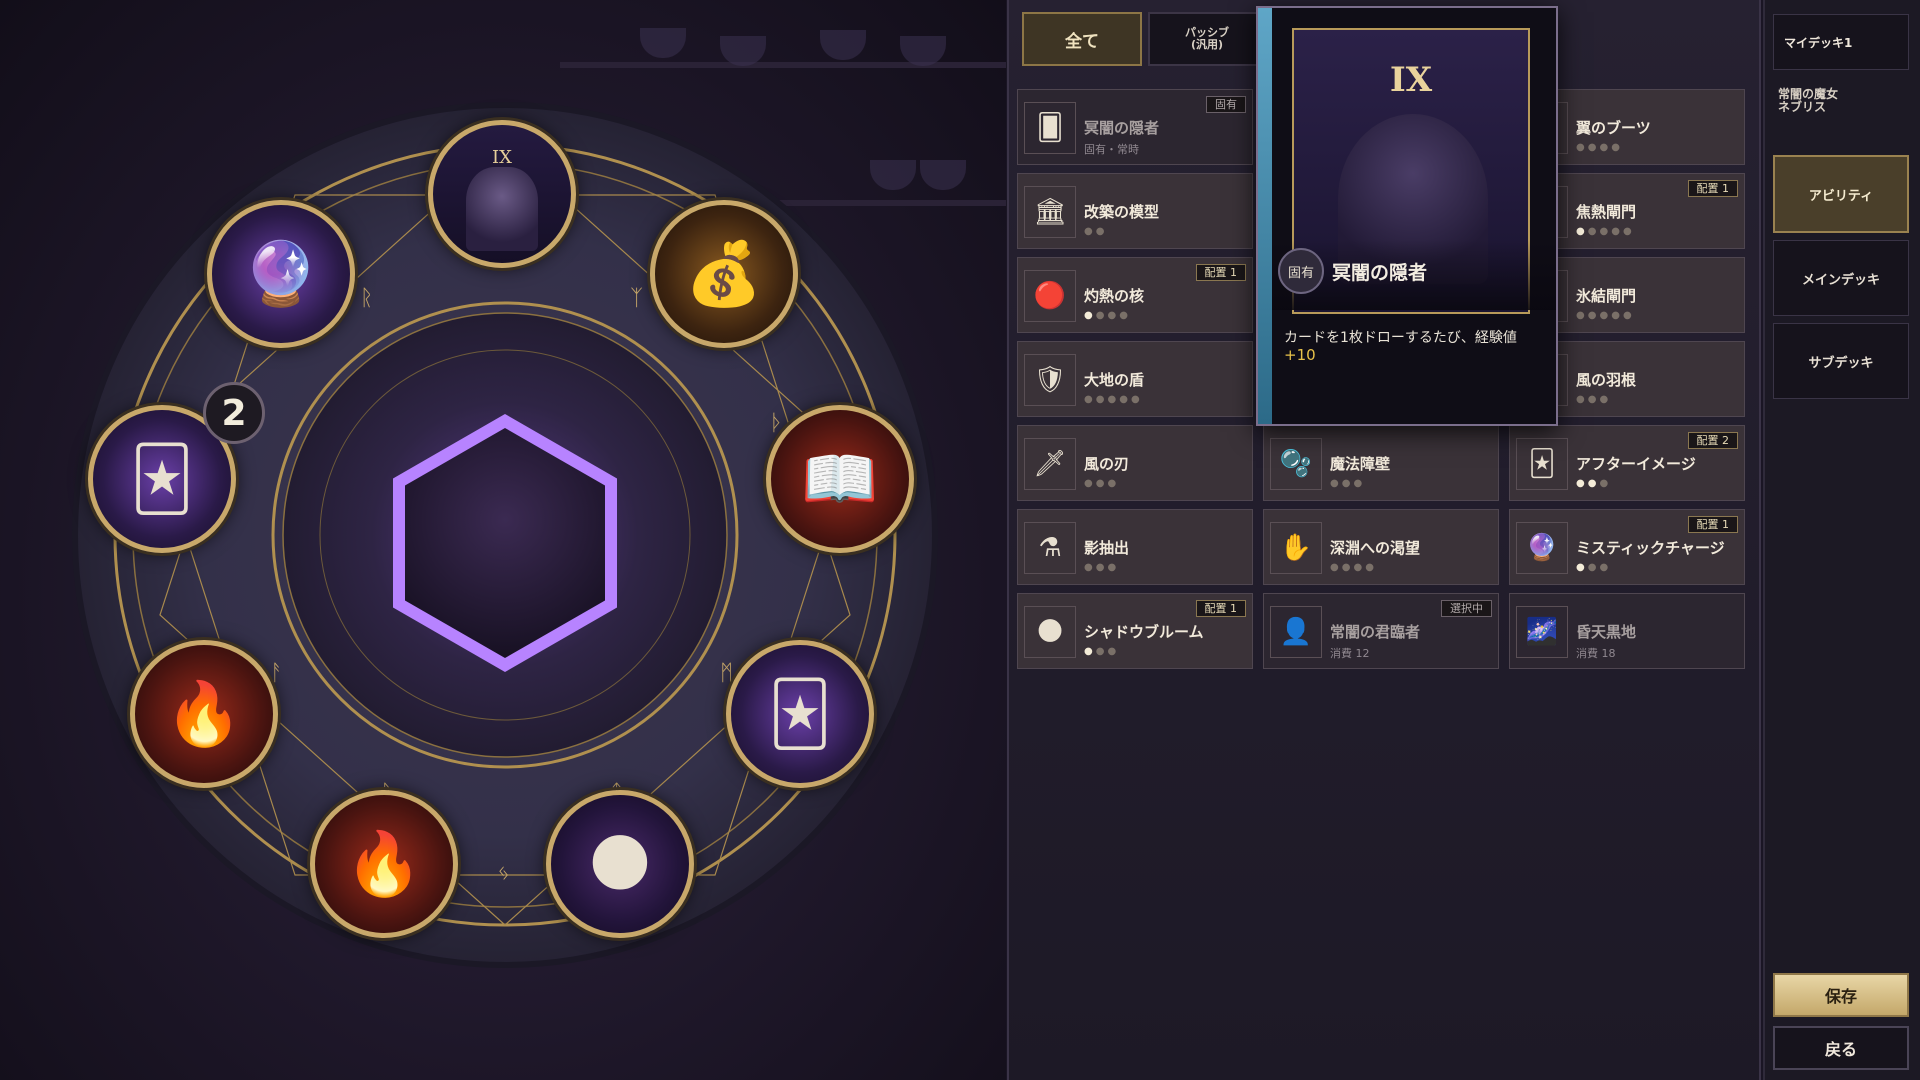 Image resolution: width=1920 pixels, height=1080 pixels. Describe the element at coordinates (1407, 216) in the screenshot. I see `ability-tooltip: IX 固有 冥闇の隠者 カードを1枚ドローするたび、経験値 +10` at that location.